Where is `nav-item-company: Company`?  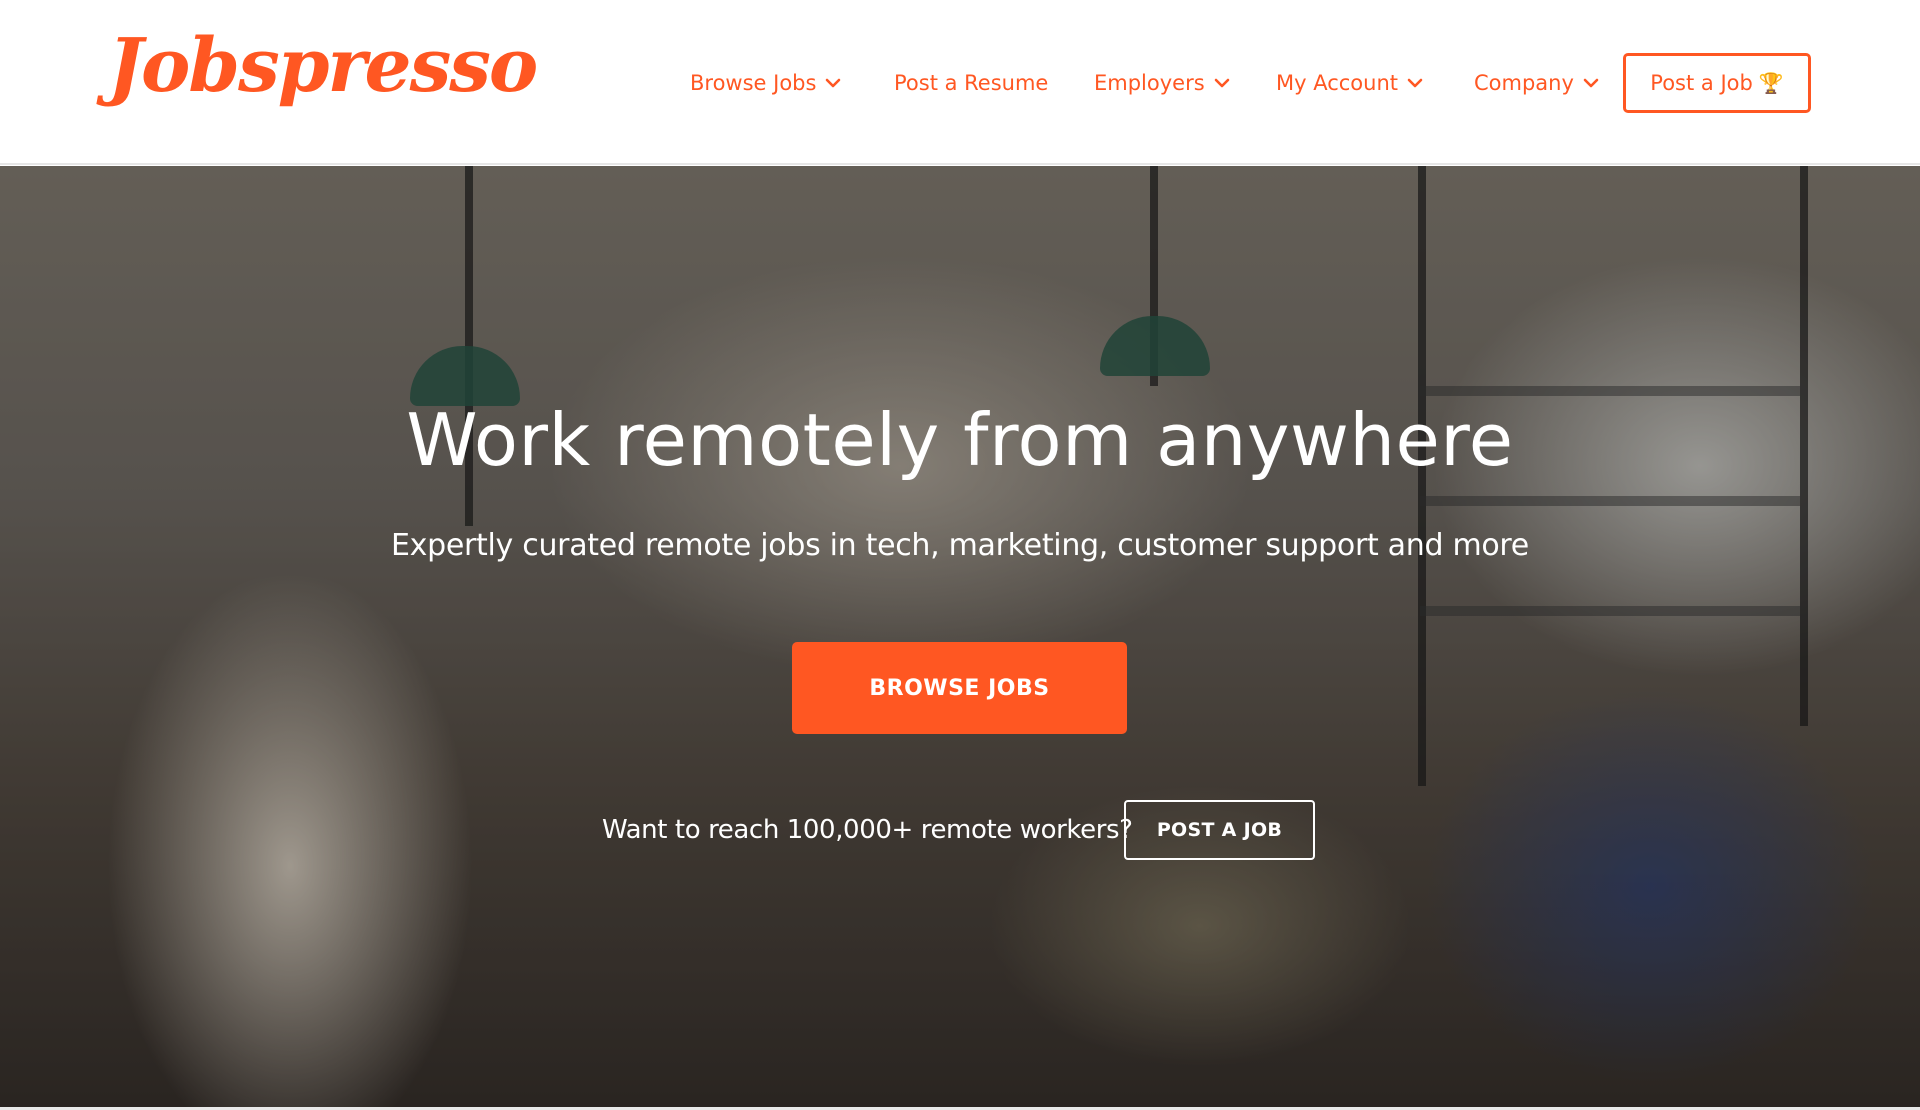 nav-item-company: Company is located at coordinates (1537, 83).